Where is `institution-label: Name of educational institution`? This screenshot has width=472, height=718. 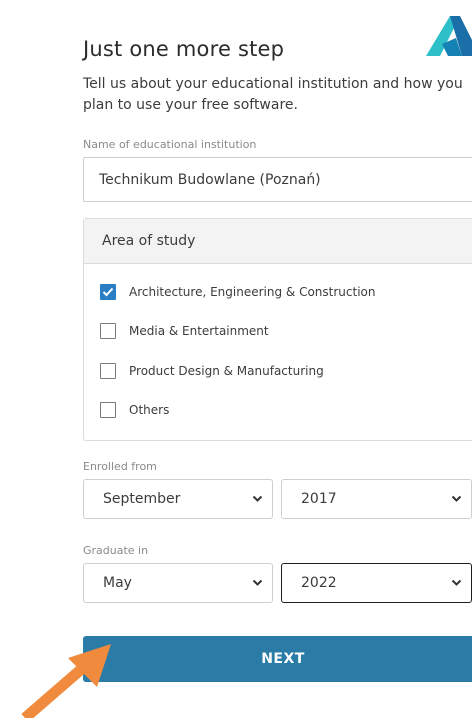
institution-label: Name of educational institution is located at coordinates (170, 144).